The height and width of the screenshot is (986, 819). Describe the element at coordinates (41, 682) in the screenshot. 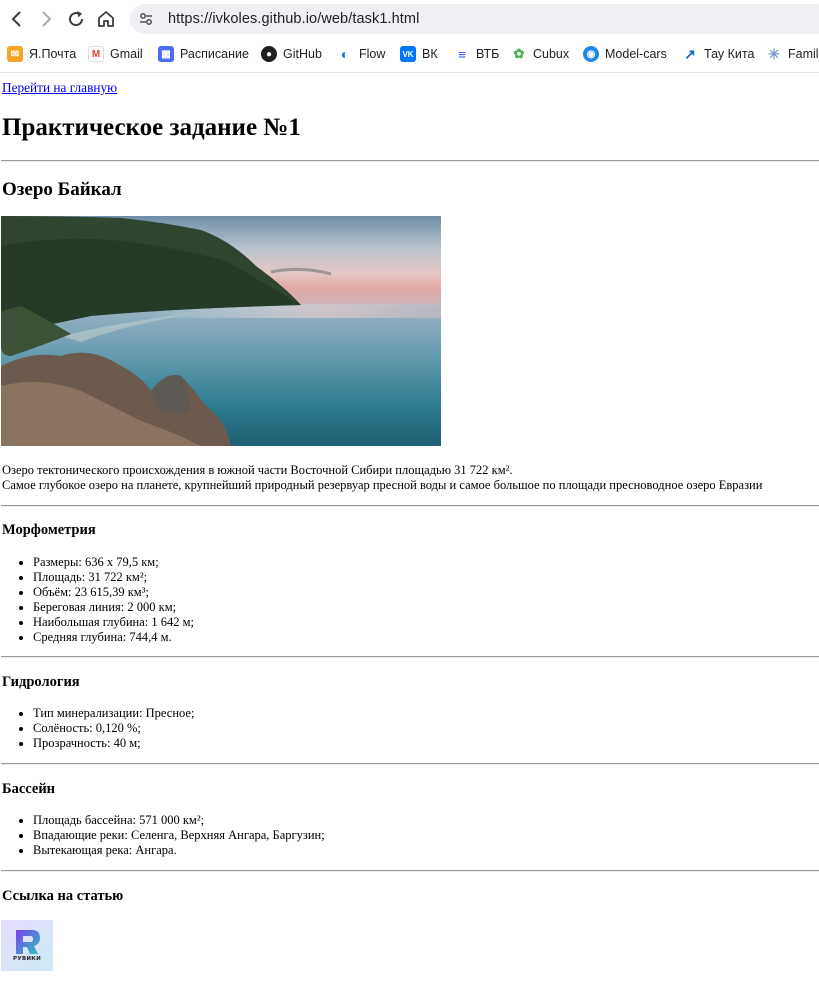

I see `section-heading-hydrology: Гидрология` at that location.